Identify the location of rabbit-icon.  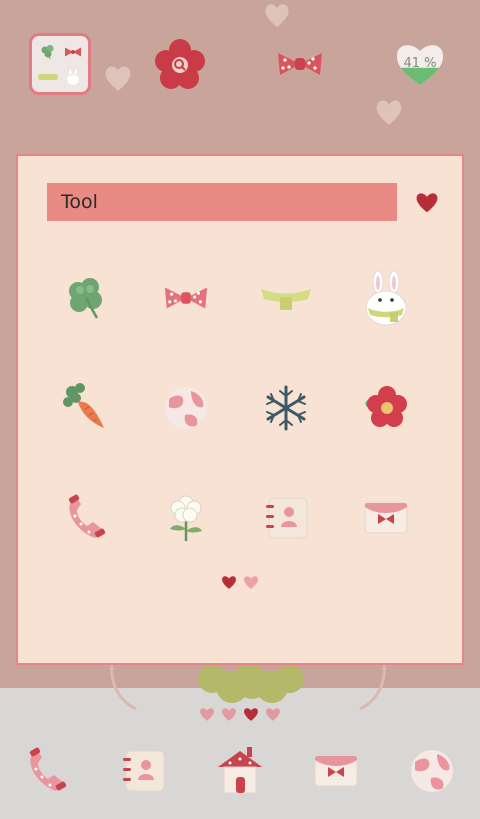
(386, 298).